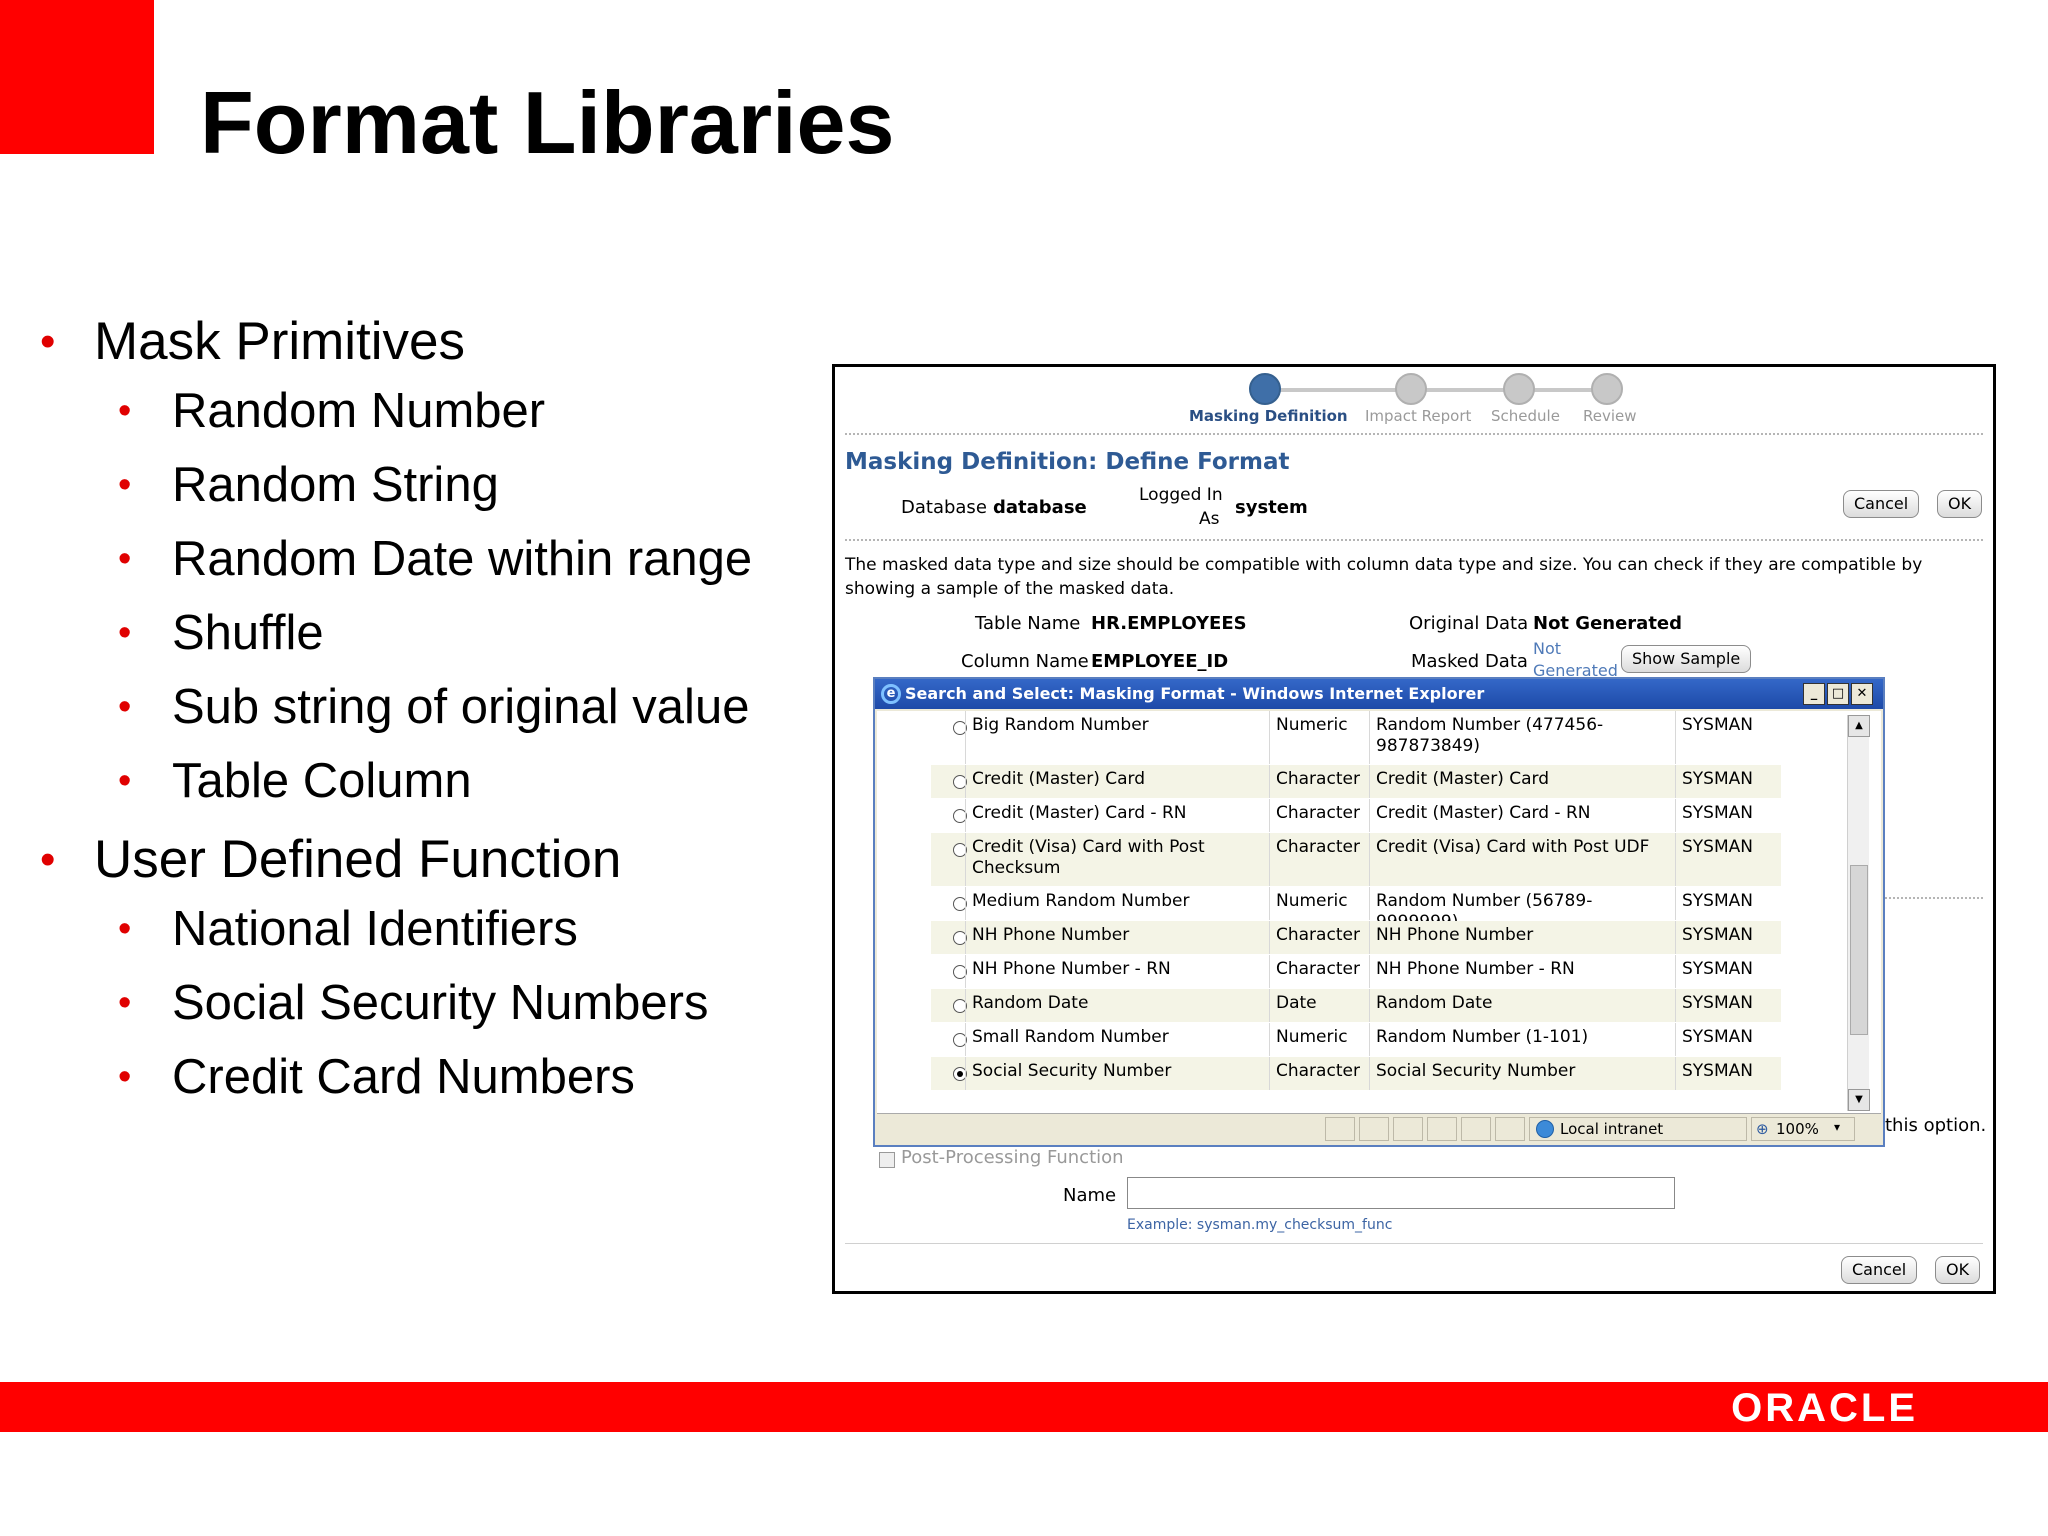  I want to click on masked-data-value: Not, so click(1547, 648).